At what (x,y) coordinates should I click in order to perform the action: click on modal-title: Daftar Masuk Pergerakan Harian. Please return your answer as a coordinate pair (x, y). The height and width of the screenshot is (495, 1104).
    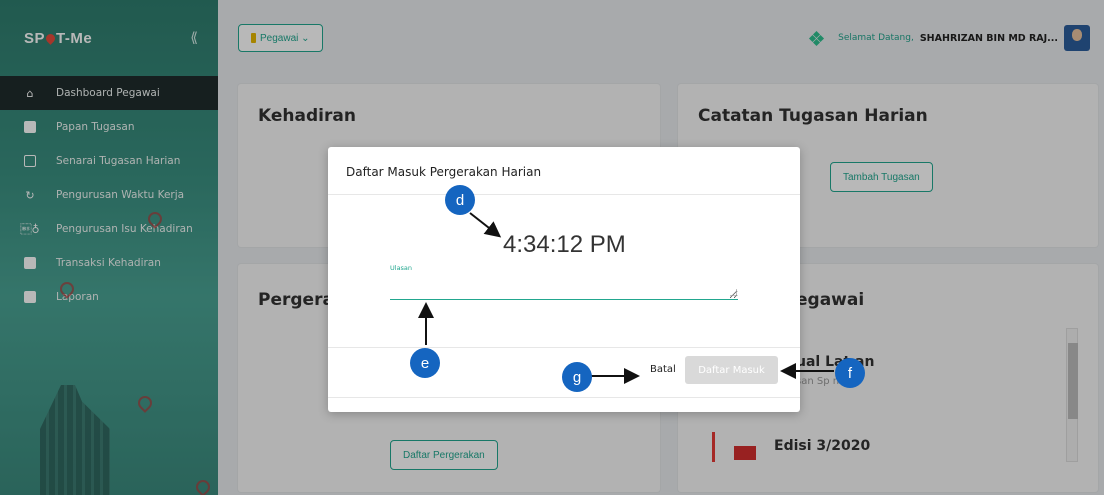
    Looking at the image, I should click on (444, 172).